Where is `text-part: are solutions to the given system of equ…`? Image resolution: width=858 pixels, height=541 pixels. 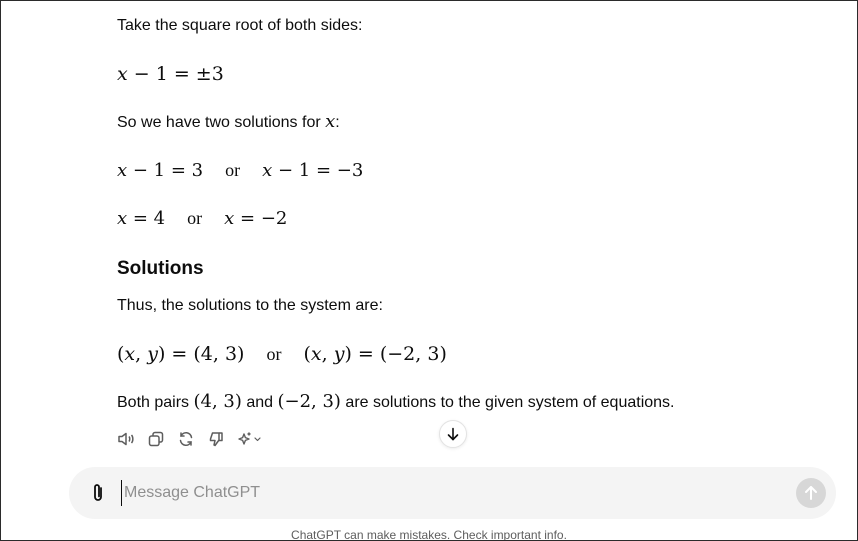 text-part: are solutions to the given system of equ… is located at coordinates (507, 402).